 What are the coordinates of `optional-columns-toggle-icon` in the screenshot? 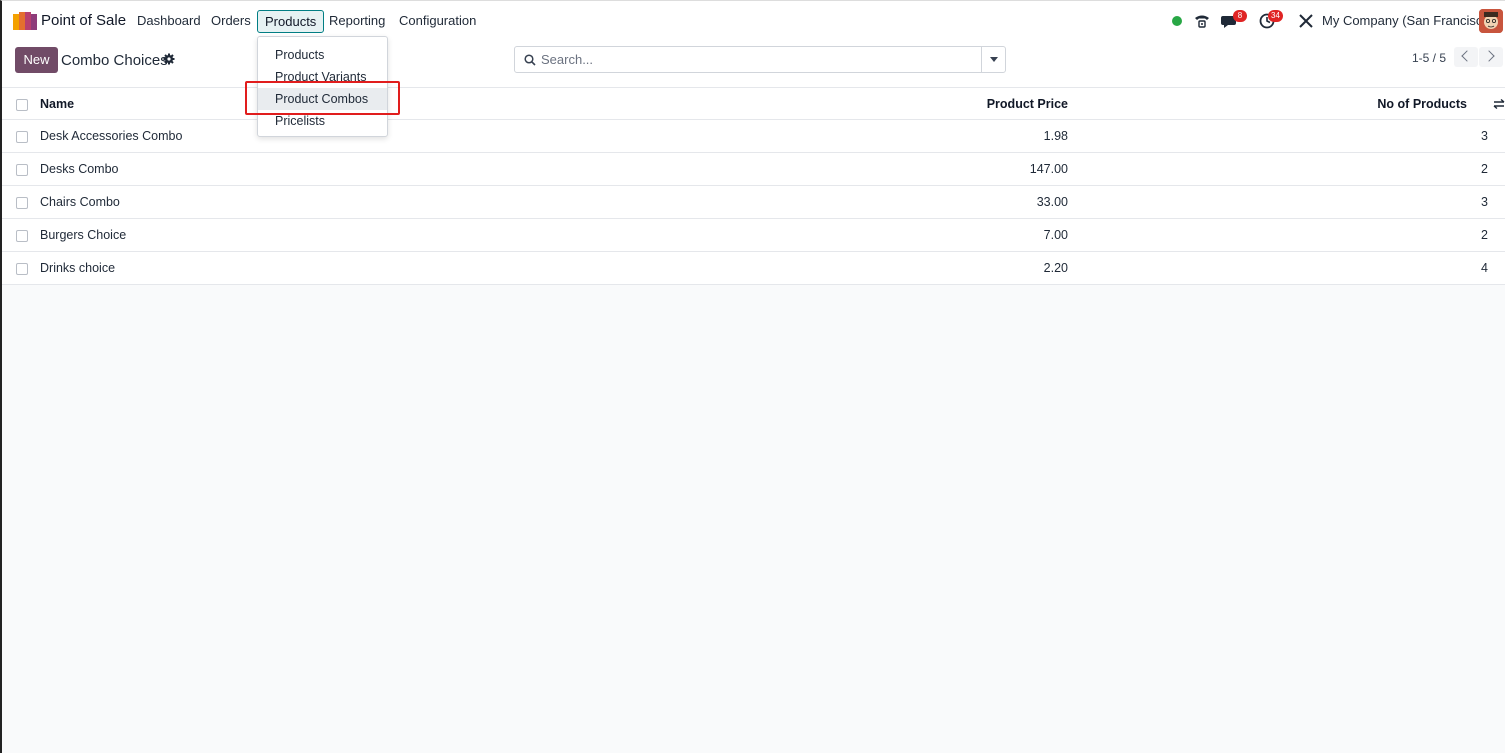 It's located at (1499, 104).